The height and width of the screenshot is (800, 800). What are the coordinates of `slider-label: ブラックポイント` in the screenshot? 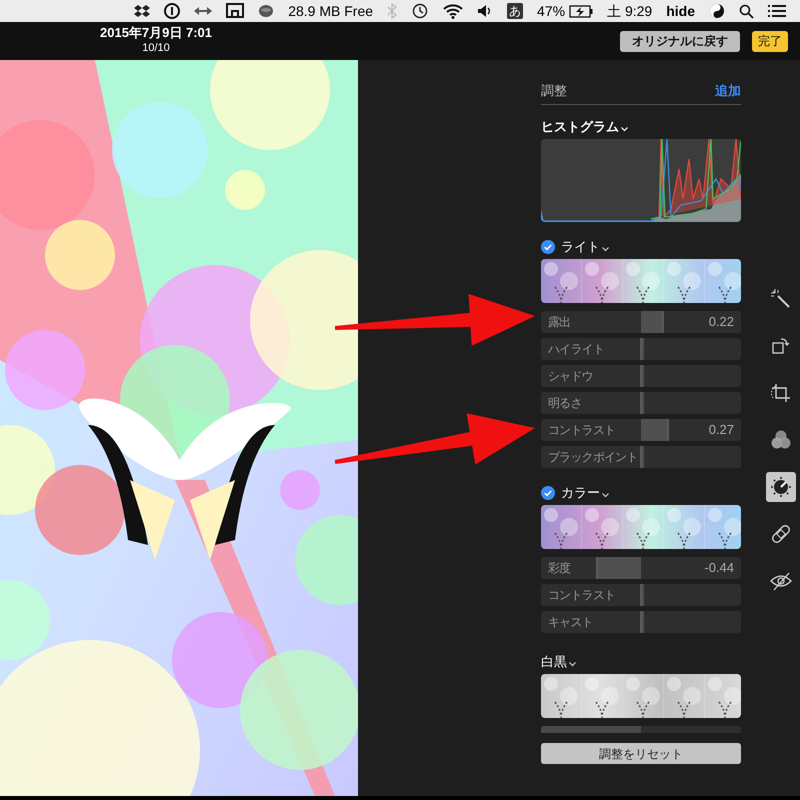 It's located at (593, 457).